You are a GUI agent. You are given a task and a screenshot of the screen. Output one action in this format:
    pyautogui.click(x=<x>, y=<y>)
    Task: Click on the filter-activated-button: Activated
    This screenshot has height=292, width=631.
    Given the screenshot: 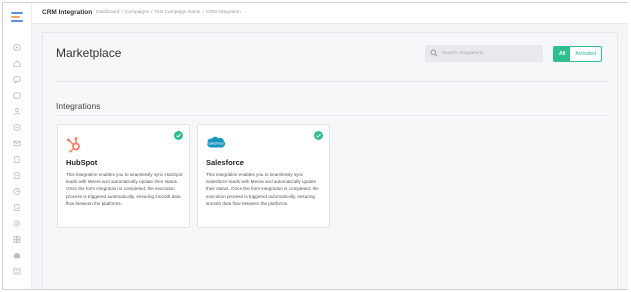 What is the action you would take?
    pyautogui.click(x=585, y=54)
    